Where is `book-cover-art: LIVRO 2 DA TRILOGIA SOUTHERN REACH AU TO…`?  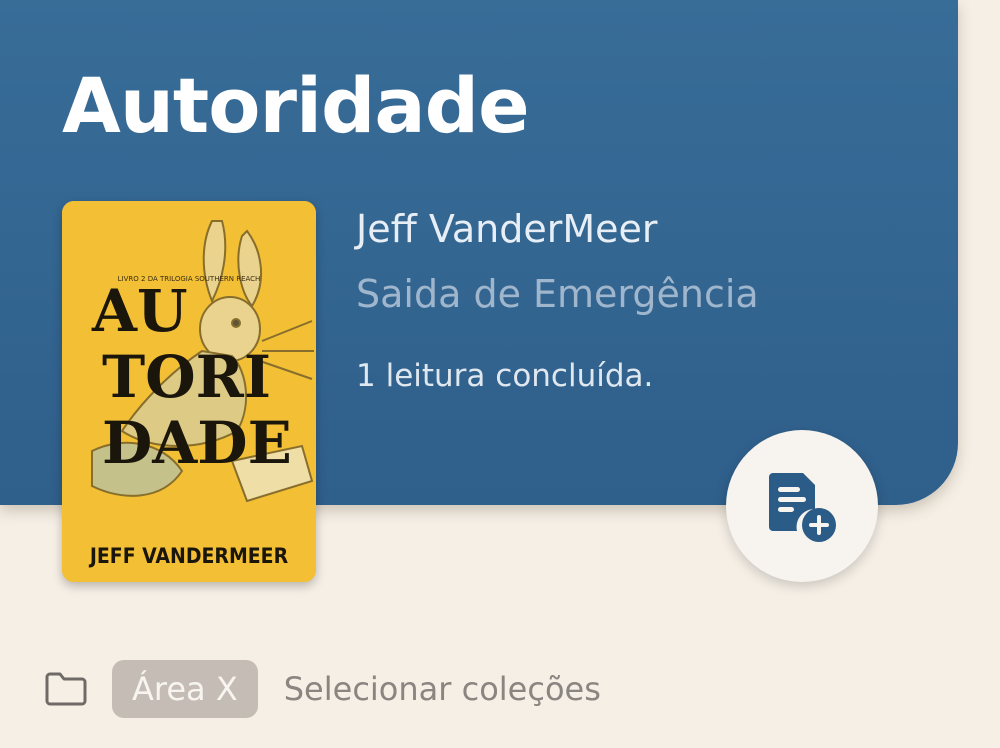 book-cover-art: LIVRO 2 DA TRILOGIA SOUTHERN REACH AU TO… is located at coordinates (189, 391).